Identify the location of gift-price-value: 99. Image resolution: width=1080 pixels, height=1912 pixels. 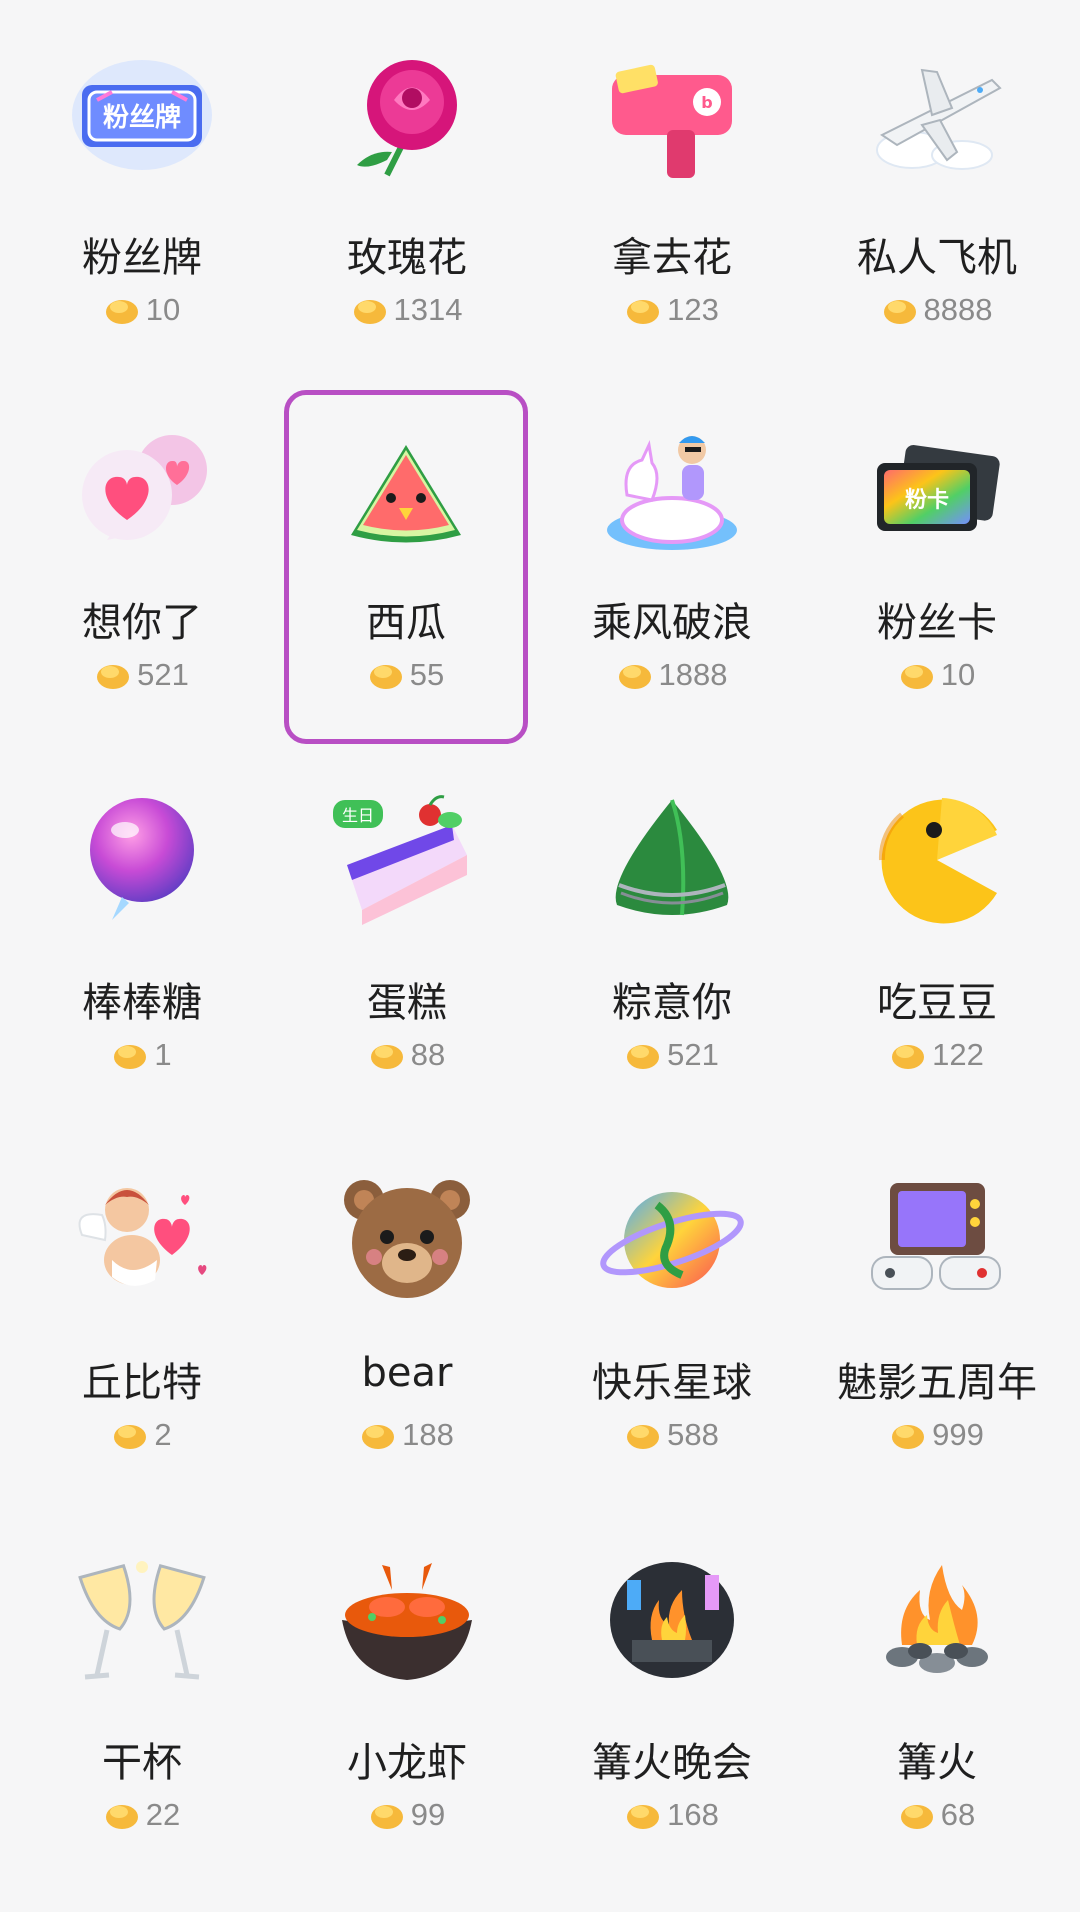
(428, 1814).